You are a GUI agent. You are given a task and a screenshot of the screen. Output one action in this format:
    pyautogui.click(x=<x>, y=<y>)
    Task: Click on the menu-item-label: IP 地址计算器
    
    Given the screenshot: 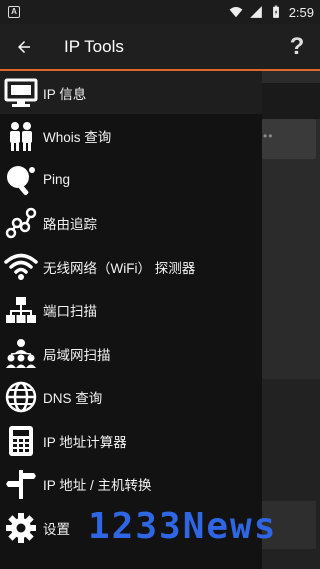 What is the action you would take?
    pyautogui.click(x=85, y=442)
    